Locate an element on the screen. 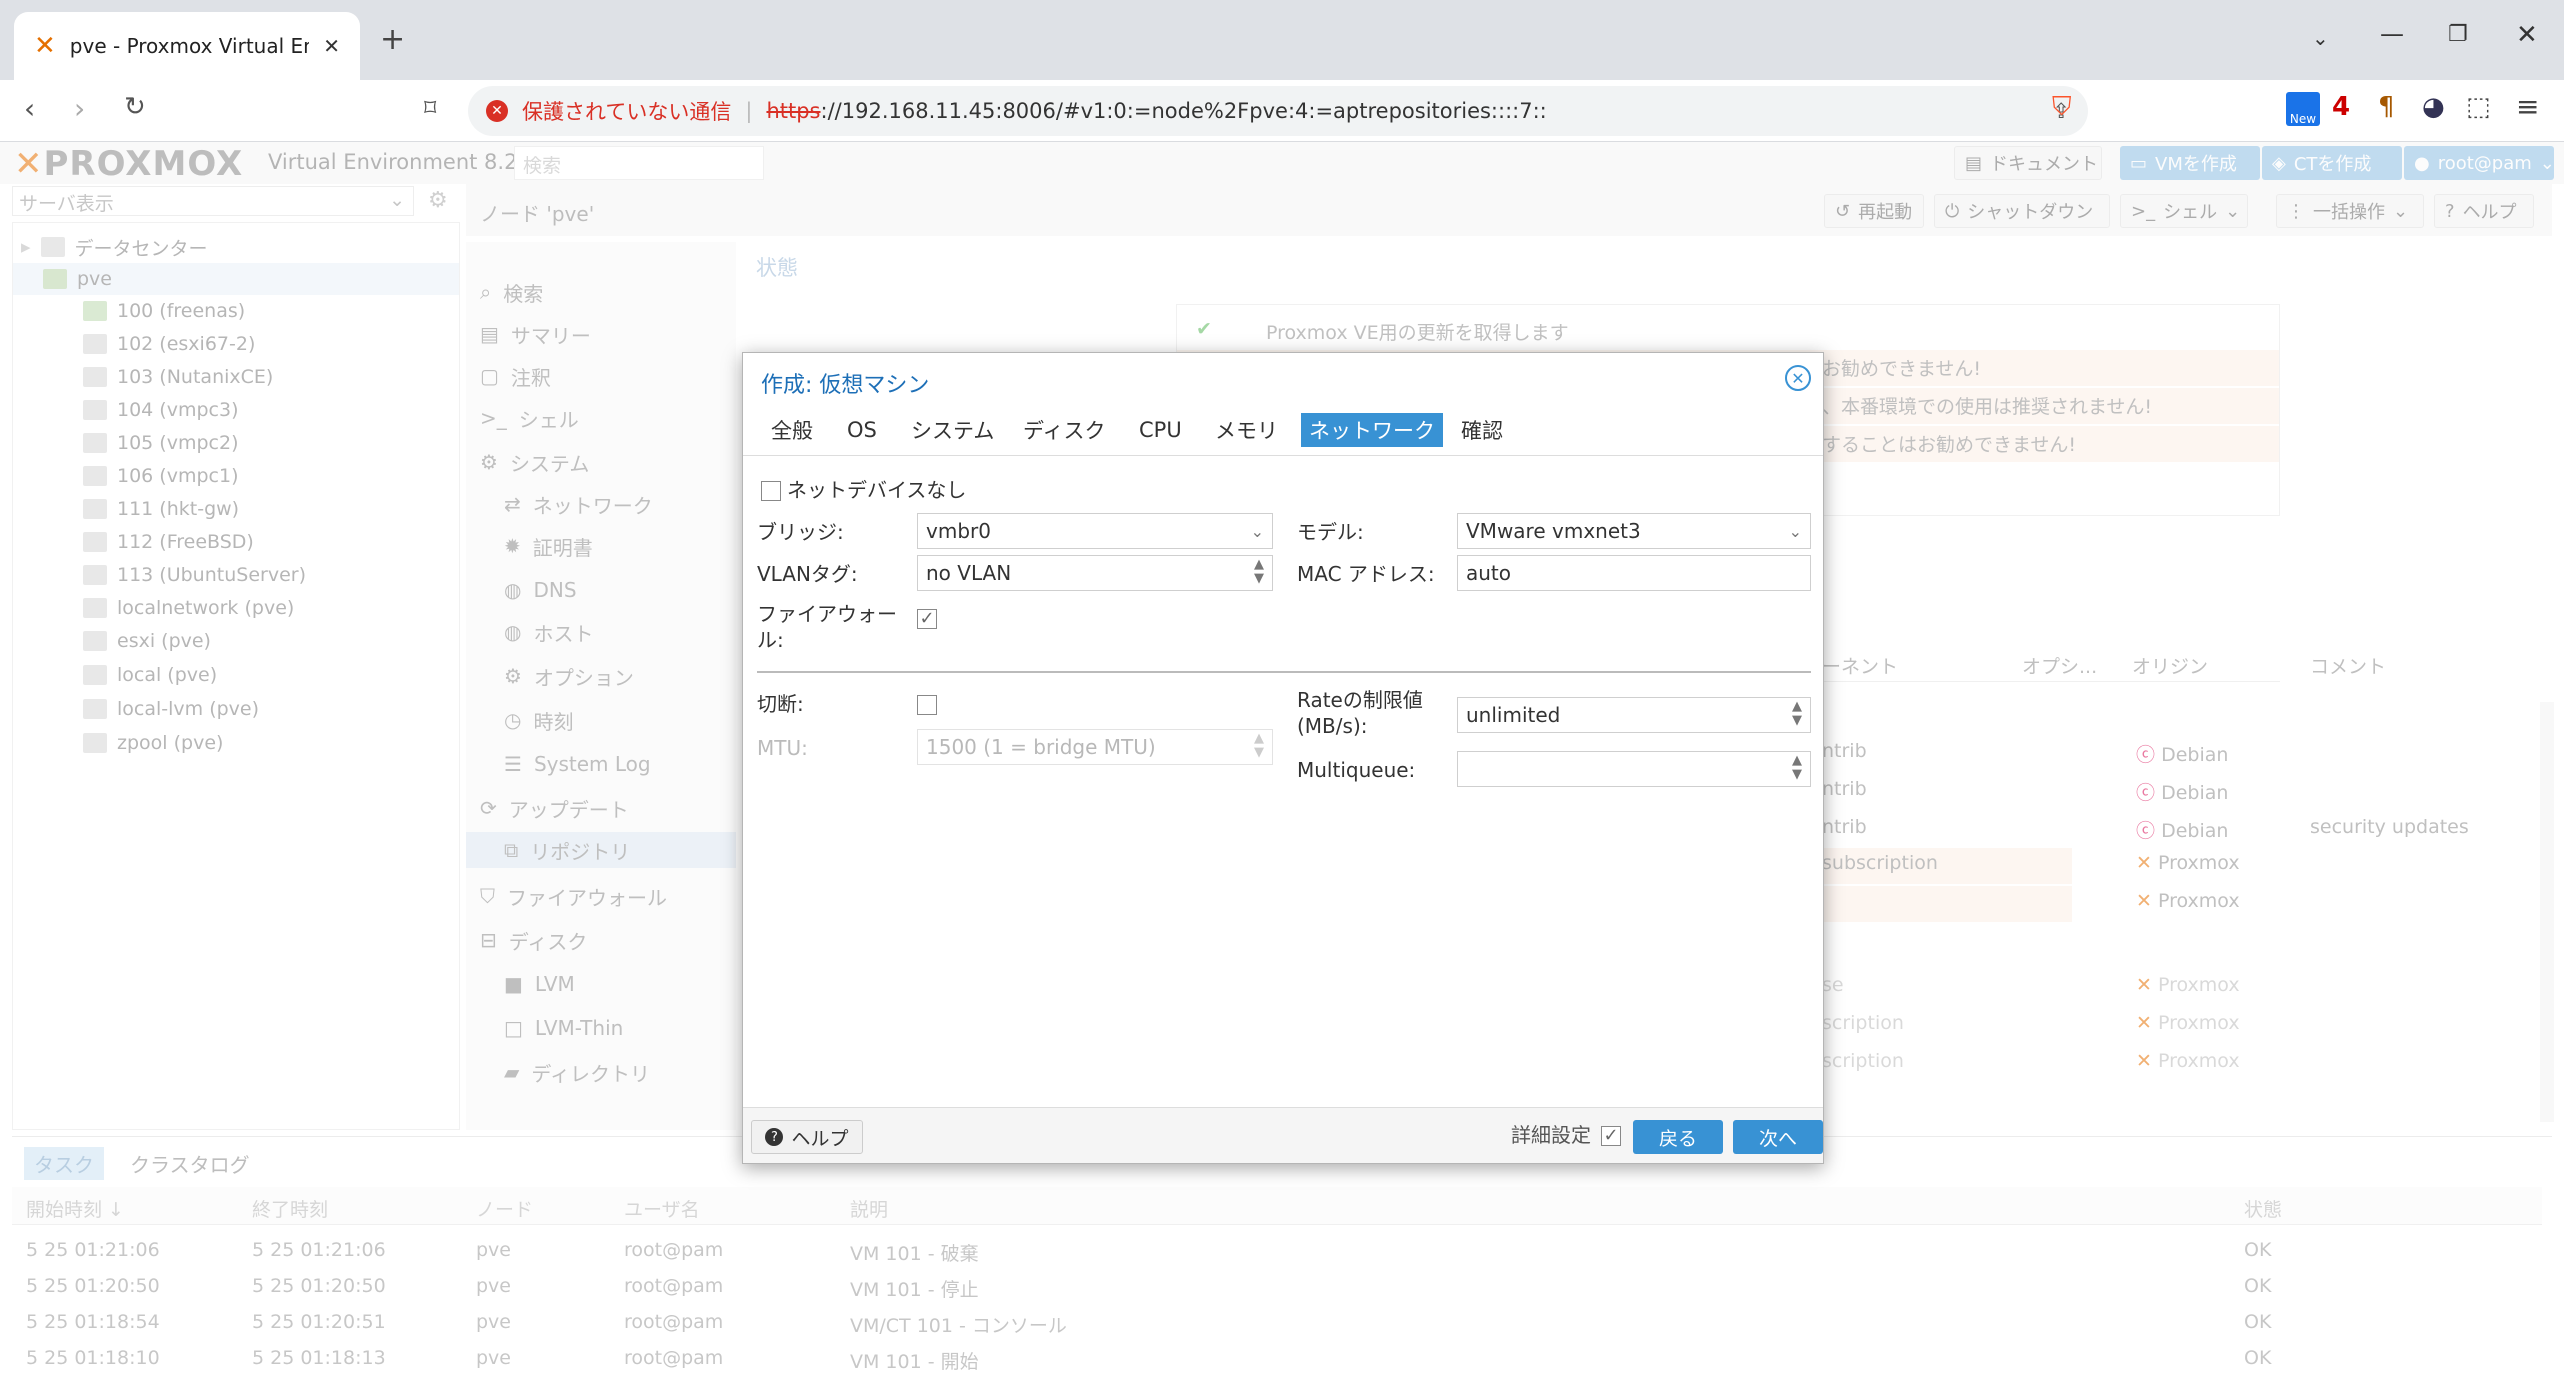 The image size is (2564, 1381). tab-memory: メモリ is located at coordinates (1246, 430).